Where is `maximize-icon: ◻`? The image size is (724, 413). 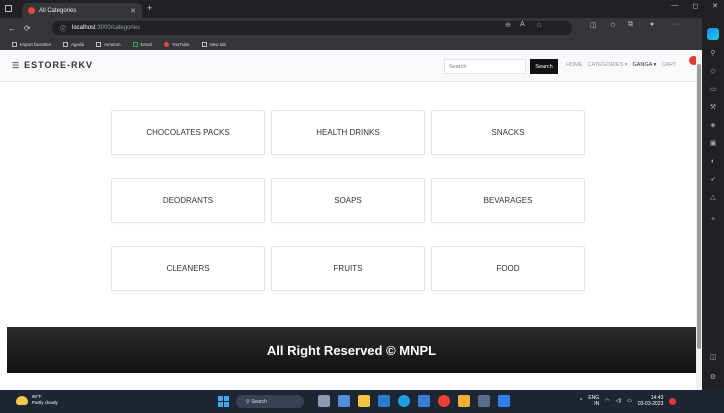 maximize-icon: ◻ is located at coordinates (695, 6).